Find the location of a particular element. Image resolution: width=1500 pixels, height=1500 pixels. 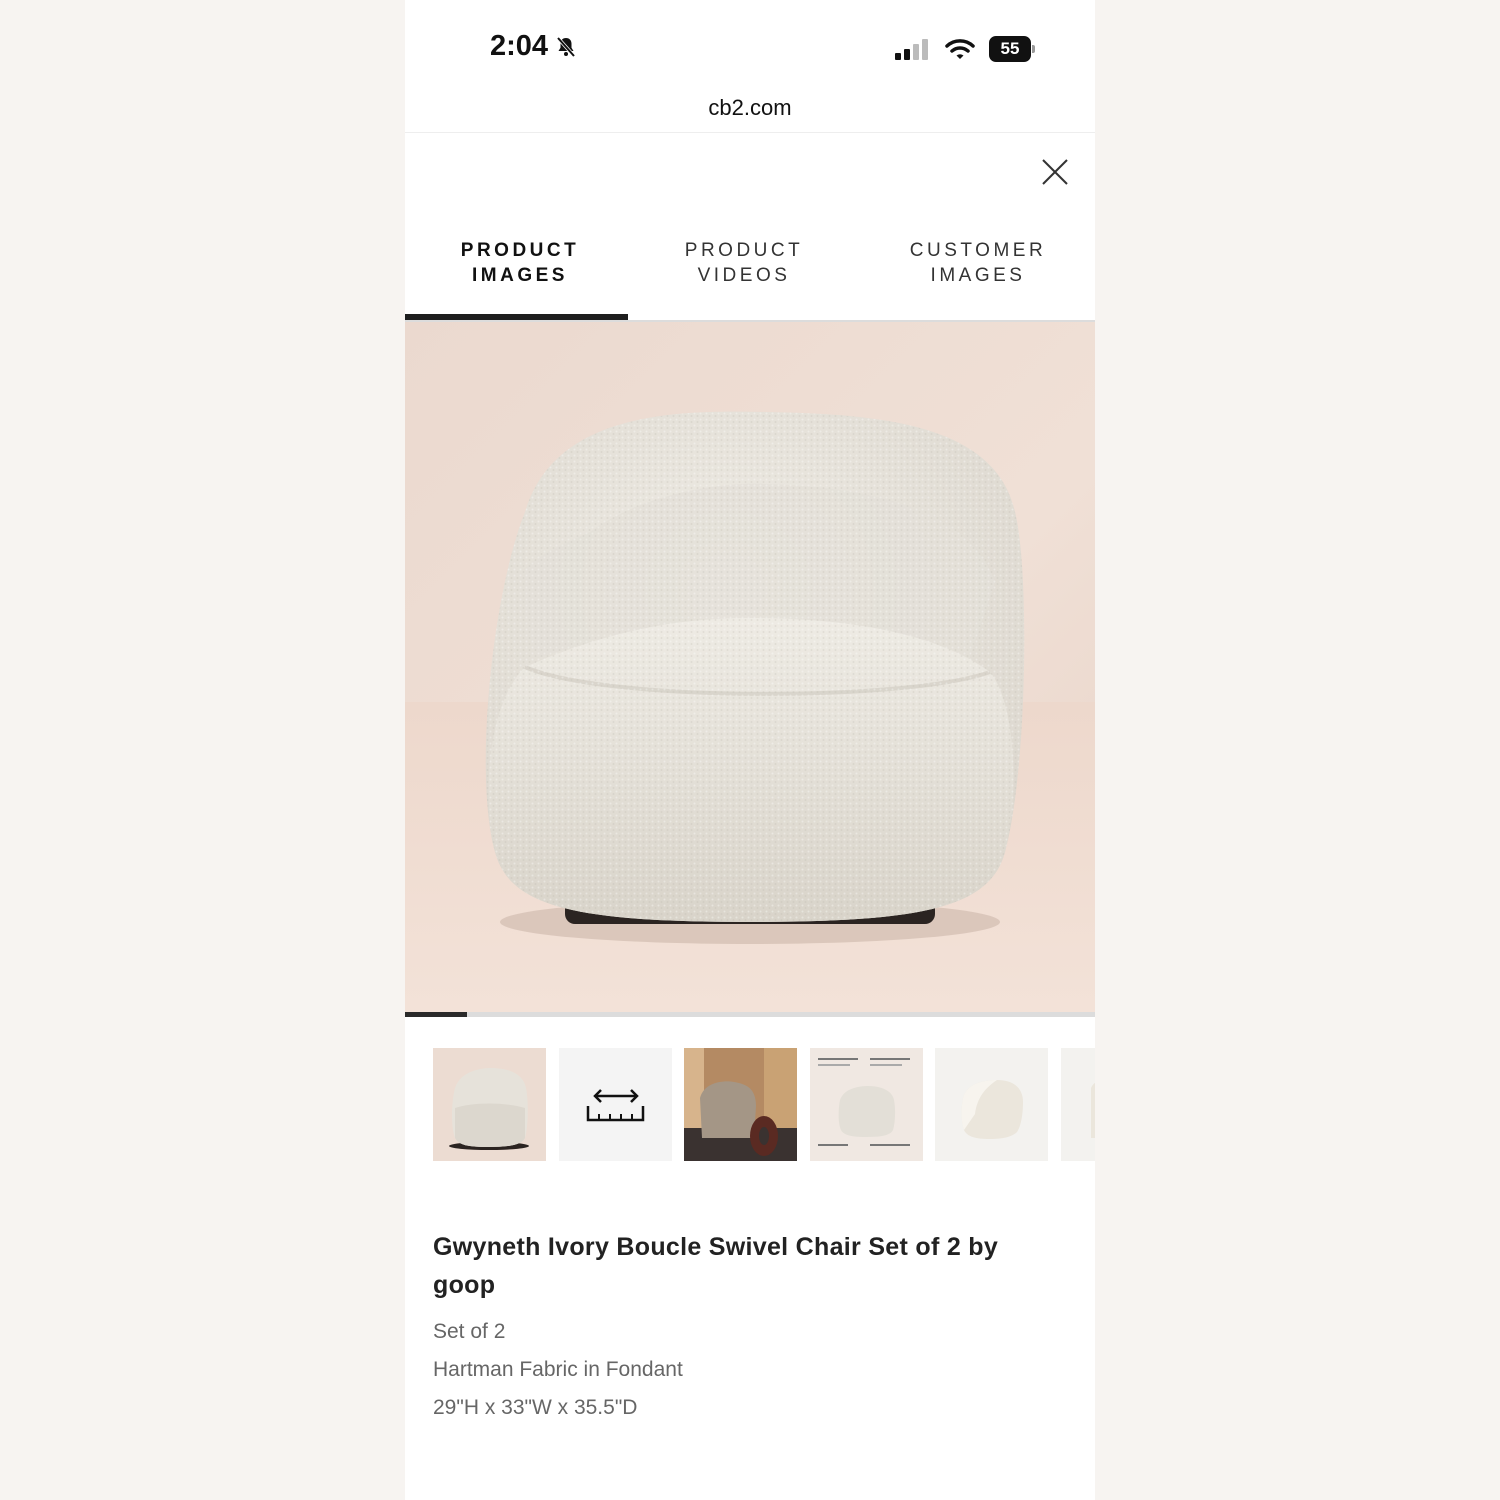

battery-level: 55 is located at coordinates (1010, 48).